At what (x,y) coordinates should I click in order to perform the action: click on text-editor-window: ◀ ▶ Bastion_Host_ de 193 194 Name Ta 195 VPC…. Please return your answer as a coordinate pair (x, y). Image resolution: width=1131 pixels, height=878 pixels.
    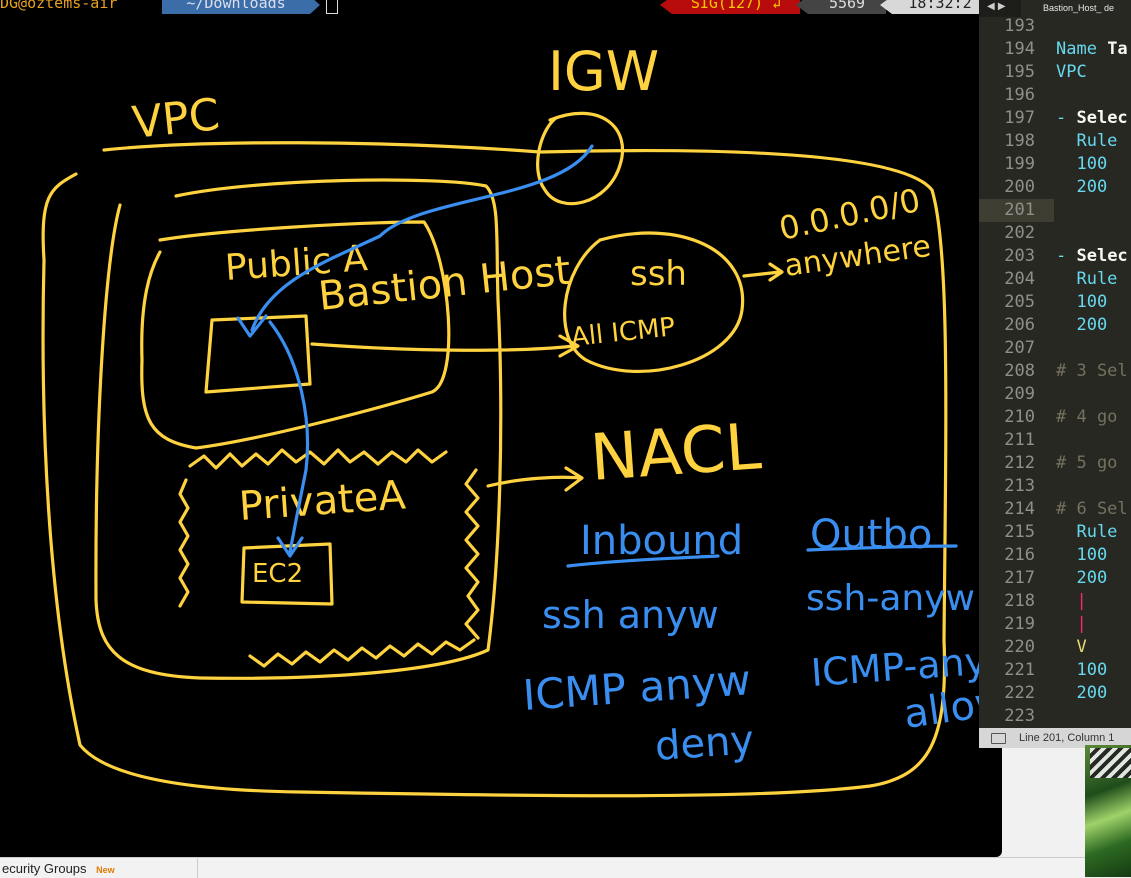
    Looking at the image, I should click on (1055, 374).